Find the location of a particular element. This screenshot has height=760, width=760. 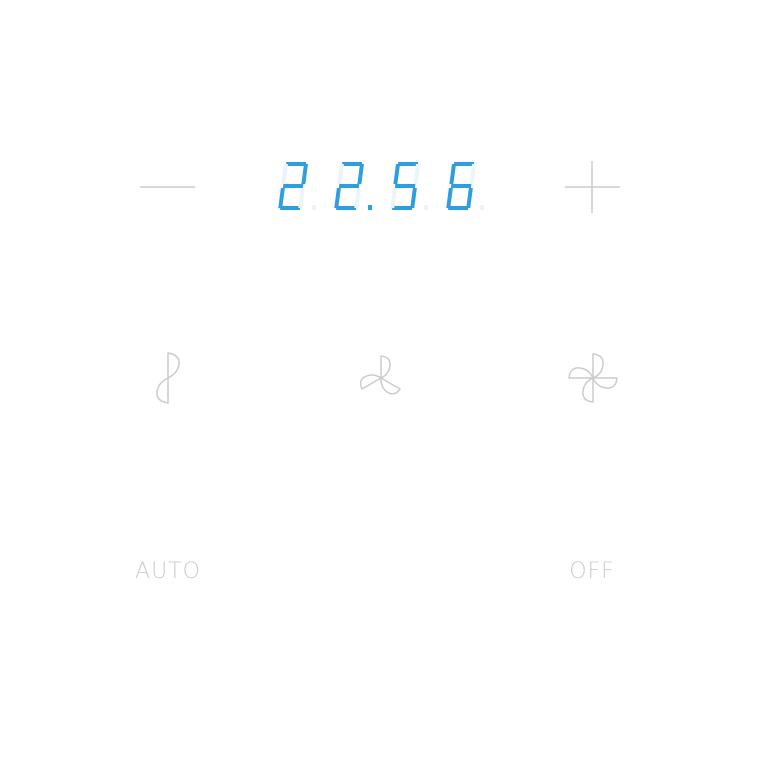

fan-speed-high-button is located at coordinates (593, 380).